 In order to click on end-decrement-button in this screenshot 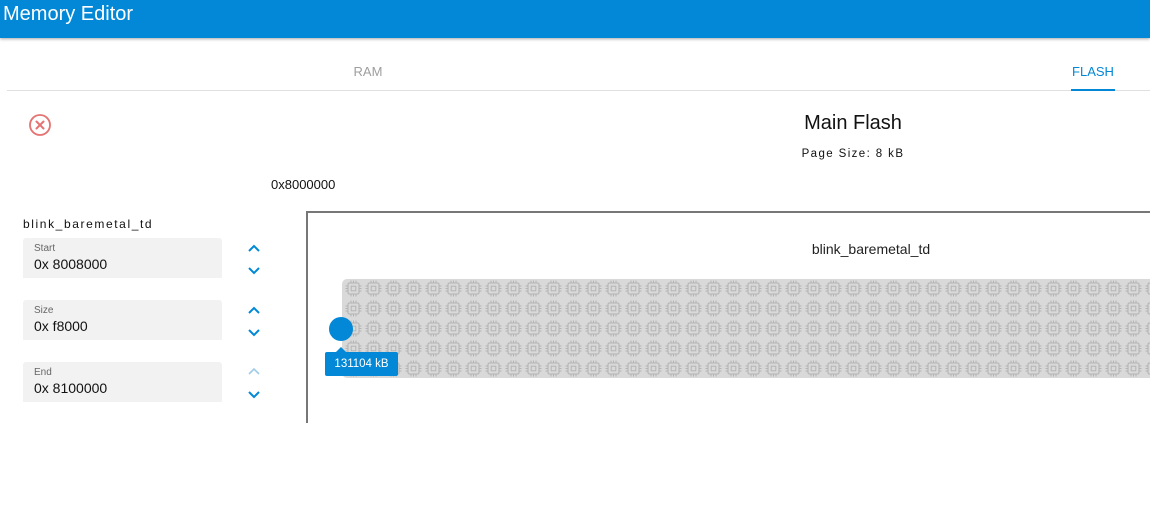, I will do `click(254, 395)`.